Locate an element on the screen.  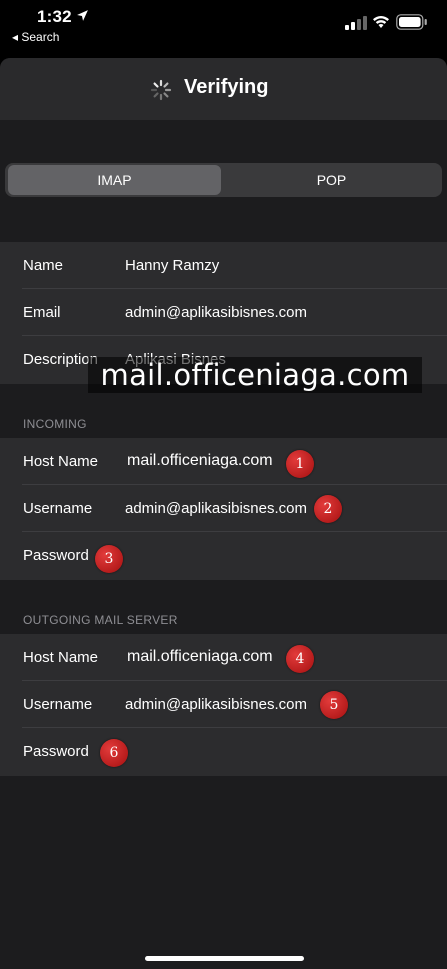
annotation-badge-2: 2 is located at coordinates (328, 509).